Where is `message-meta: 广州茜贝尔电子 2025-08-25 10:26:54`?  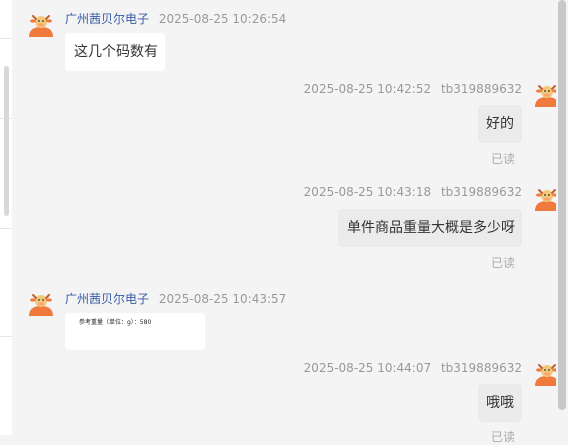
message-meta: 广州茜贝尔电子 2025-08-25 10:26:54 is located at coordinates (175, 18).